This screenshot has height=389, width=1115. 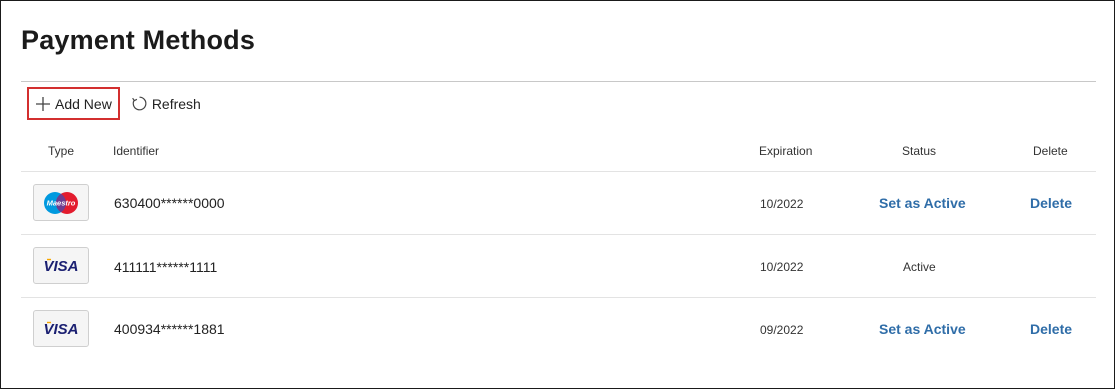 What do you see at coordinates (176, 103) in the screenshot?
I see `refresh-label: Refresh` at bounding box center [176, 103].